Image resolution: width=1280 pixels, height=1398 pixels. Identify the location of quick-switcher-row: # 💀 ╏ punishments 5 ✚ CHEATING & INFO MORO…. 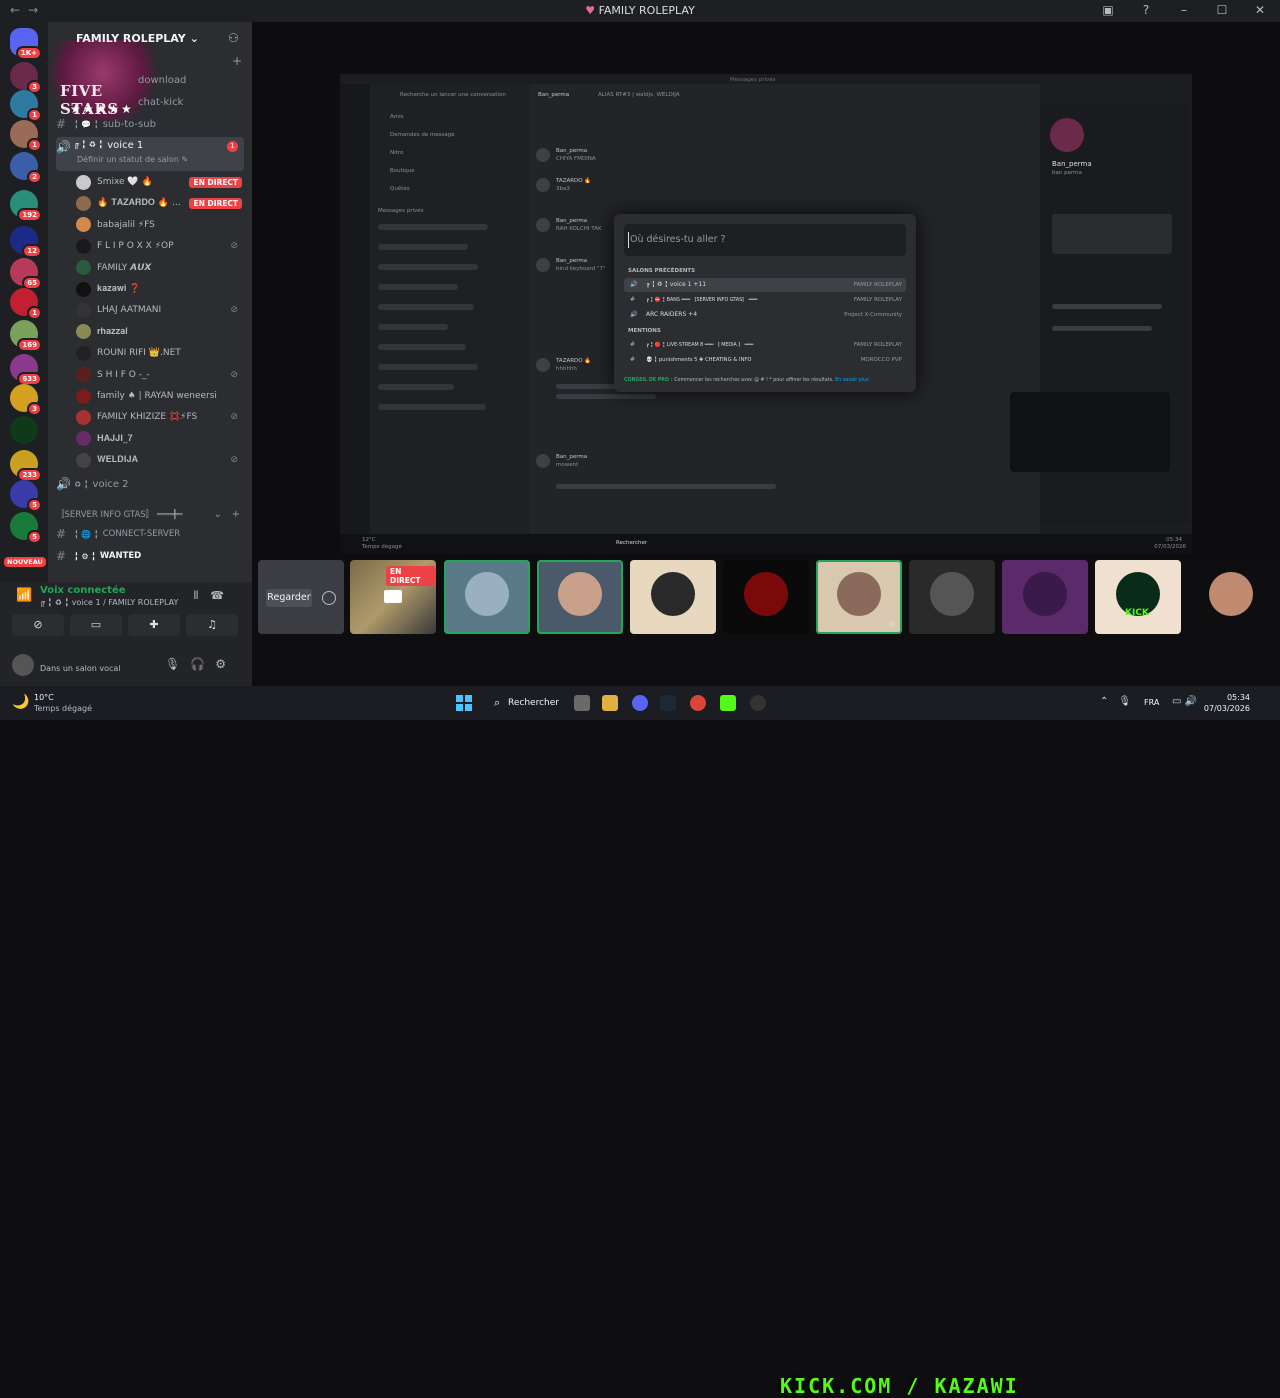
(765, 360).